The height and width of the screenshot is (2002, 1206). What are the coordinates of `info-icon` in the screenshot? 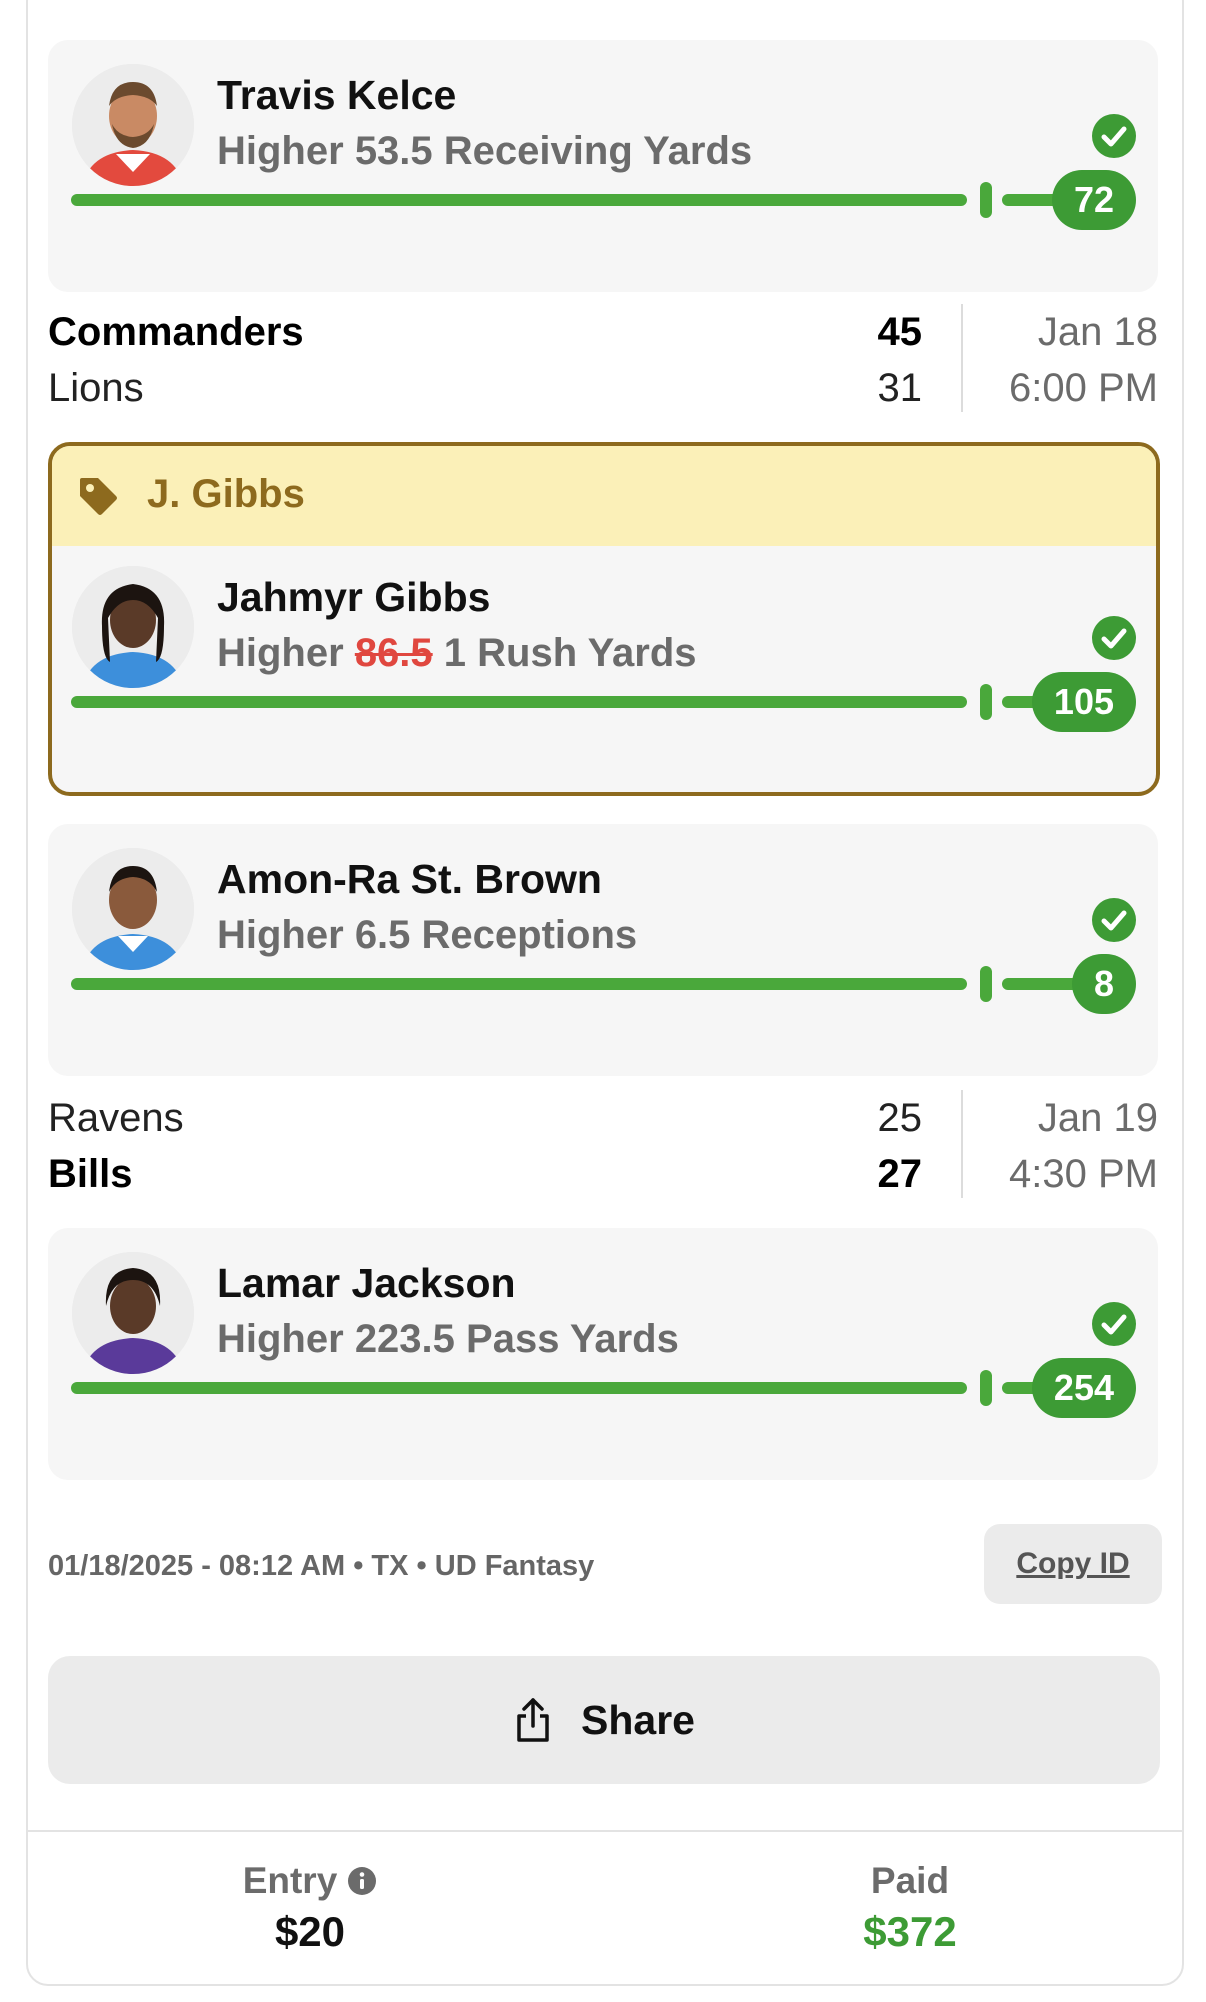 It's located at (362, 1881).